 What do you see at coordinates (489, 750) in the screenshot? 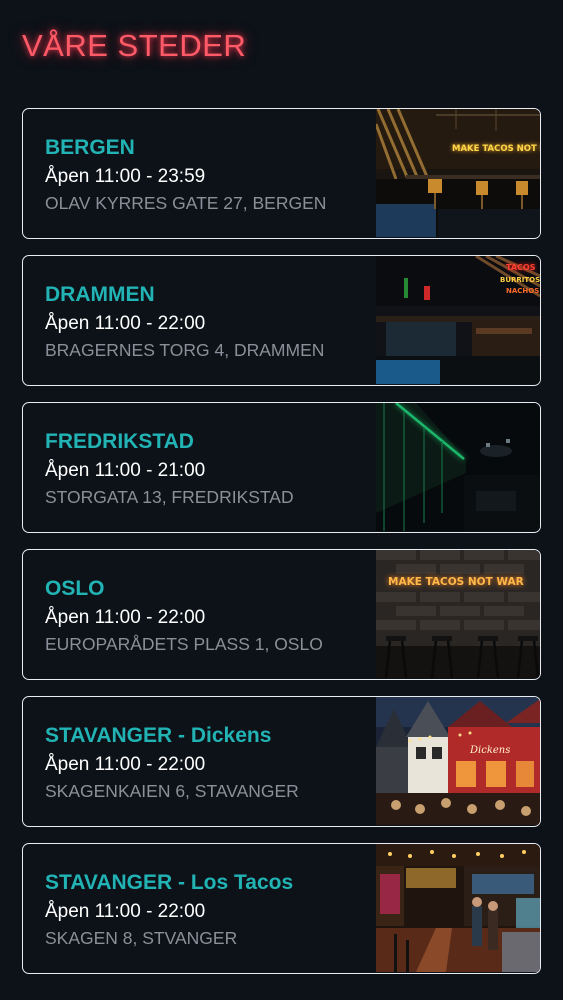
I see `shop-sign-text: Dickens` at bounding box center [489, 750].